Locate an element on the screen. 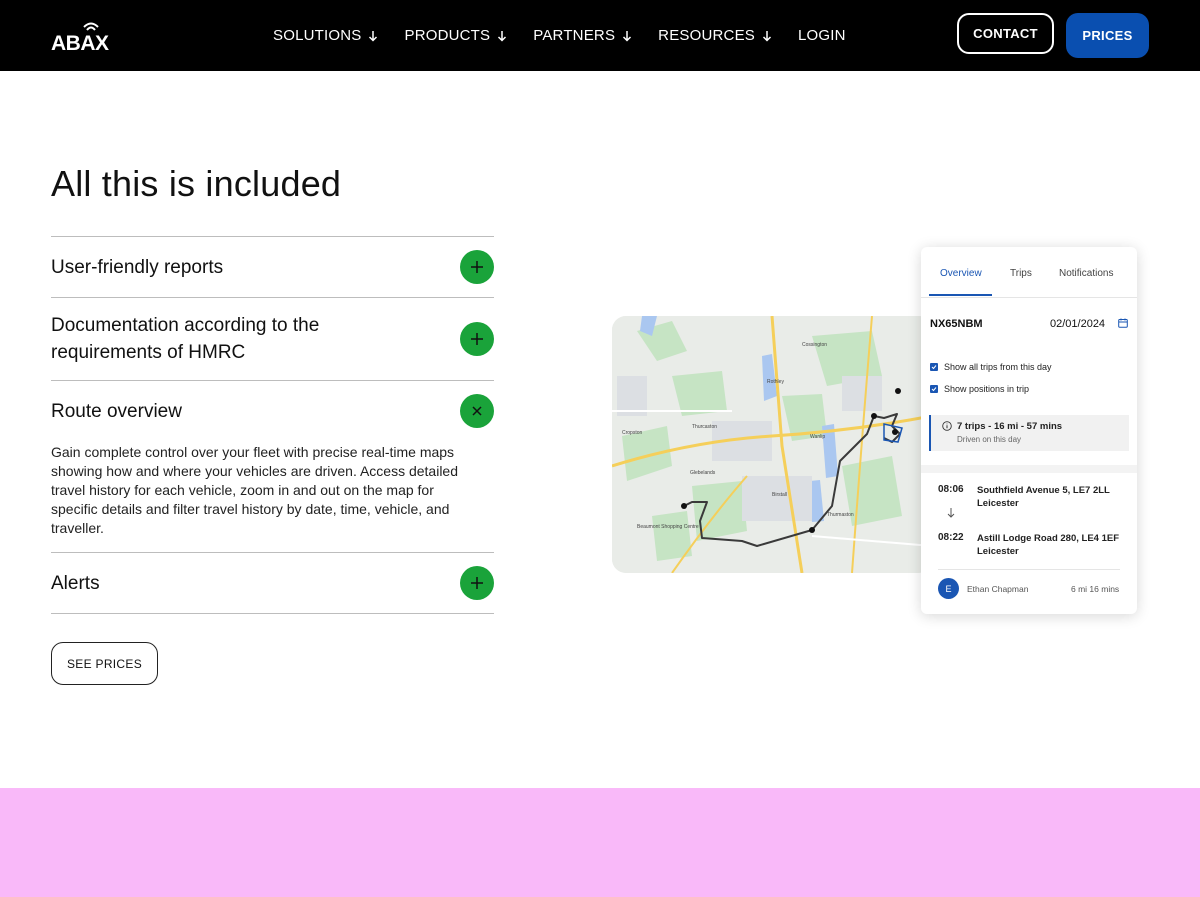 The width and height of the screenshot is (1200, 897). map-label: Beaumont Shopping Centre is located at coordinates (668, 527).